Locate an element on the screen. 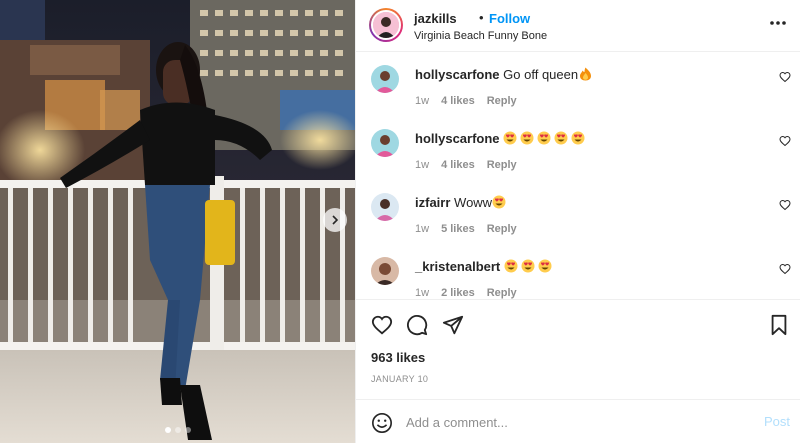 Image resolution: width=800 pixels, height=443 pixels. carousel-next-button is located at coordinates (335, 220).